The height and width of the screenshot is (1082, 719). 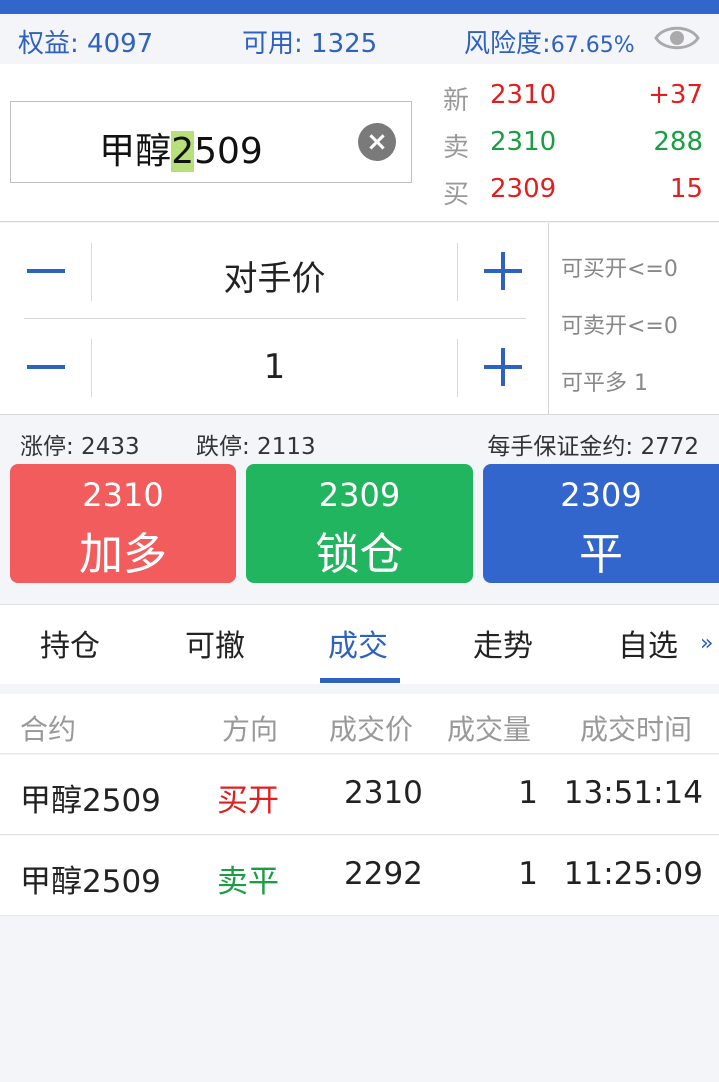 I want to click on table-row: 甲醇2509 买开 2310 1 13:51:14, so click(x=359, y=795).